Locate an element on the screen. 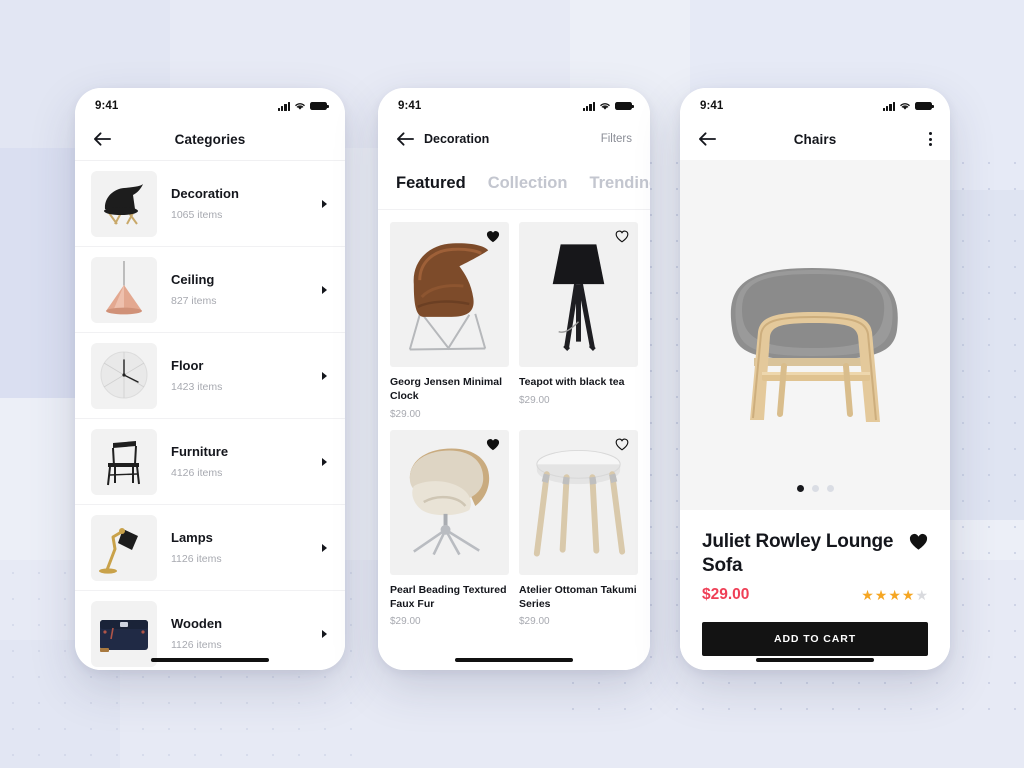 This screenshot has height=768, width=1024. category-text: Ceiling 827 items is located at coordinates (239, 289).